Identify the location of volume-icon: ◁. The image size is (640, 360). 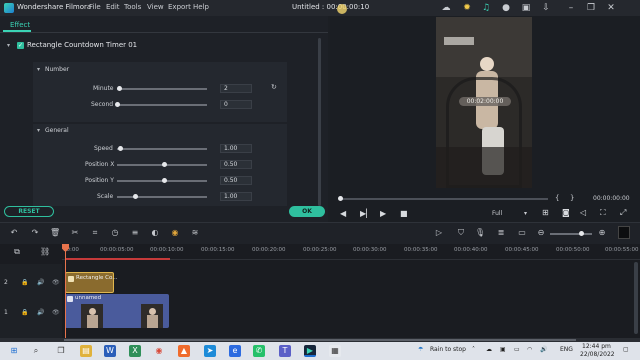
(583, 212).